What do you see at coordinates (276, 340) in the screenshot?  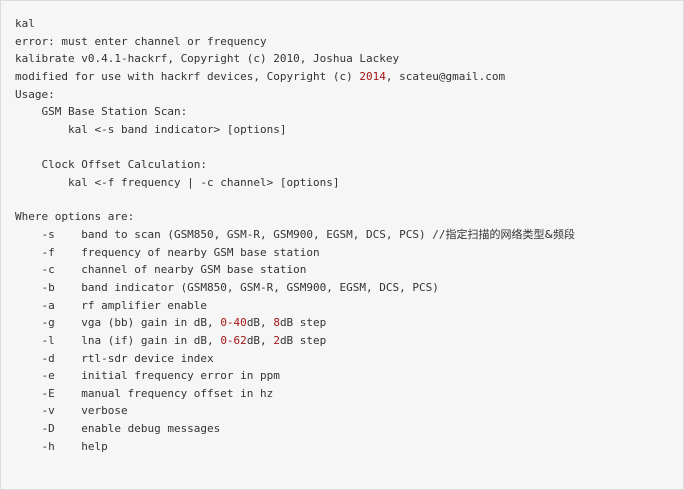 I see `gain-step-number: 2` at bounding box center [276, 340].